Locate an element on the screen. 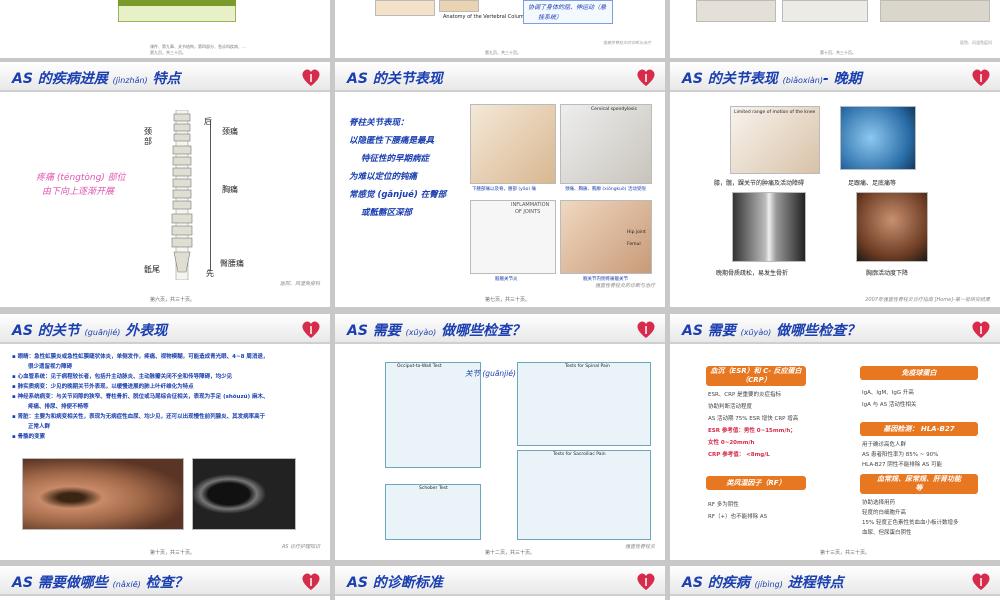 The height and width of the screenshot is (600, 1000). femur-label: Femur is located at coordinates (634, 244).